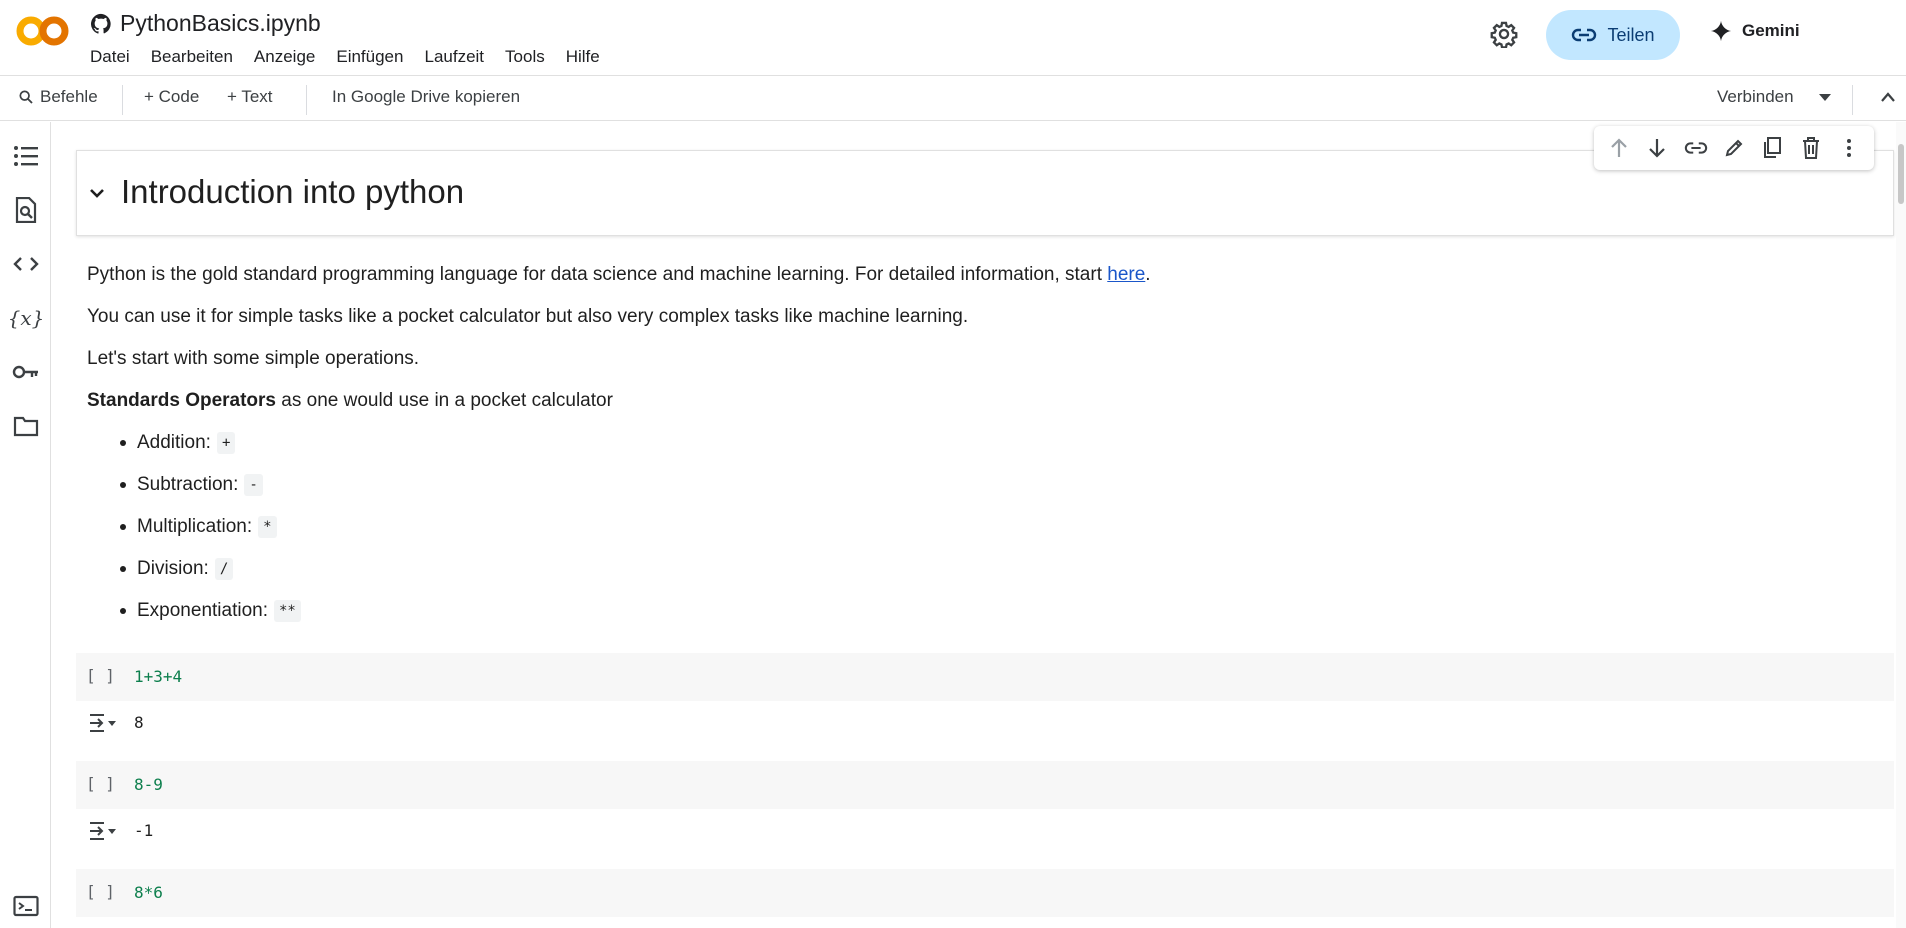  Describe the element at coordinates (226, 443) in the screenshot. I see `operator-code: +` at that location.